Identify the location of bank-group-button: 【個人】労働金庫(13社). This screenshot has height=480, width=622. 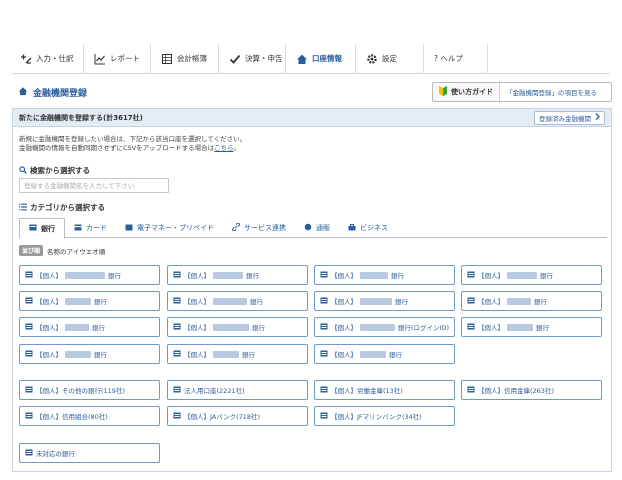
(384, 390).